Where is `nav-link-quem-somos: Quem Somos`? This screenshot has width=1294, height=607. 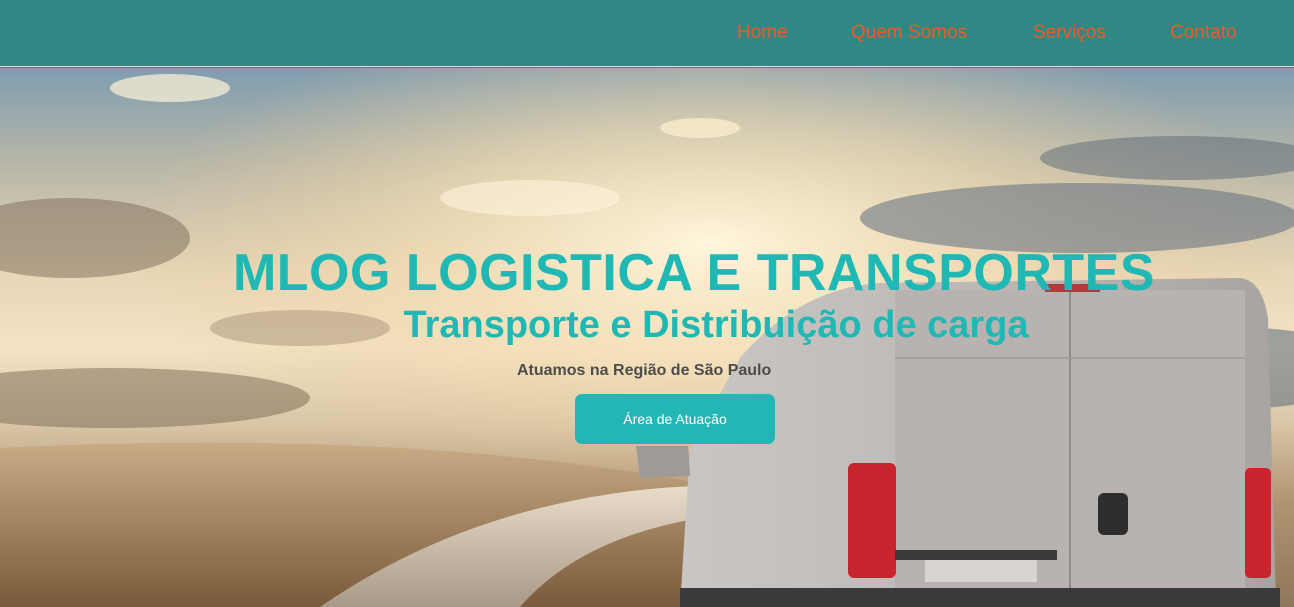 nav-link-quem-somos: Quem Somos is located at coordinates (909, 33).